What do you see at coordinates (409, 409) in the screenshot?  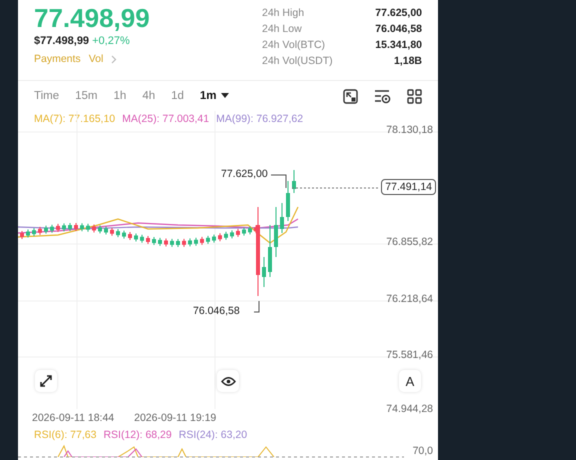 I see `price-axis-label: 74.944,28` at bounding box center [409, 409].